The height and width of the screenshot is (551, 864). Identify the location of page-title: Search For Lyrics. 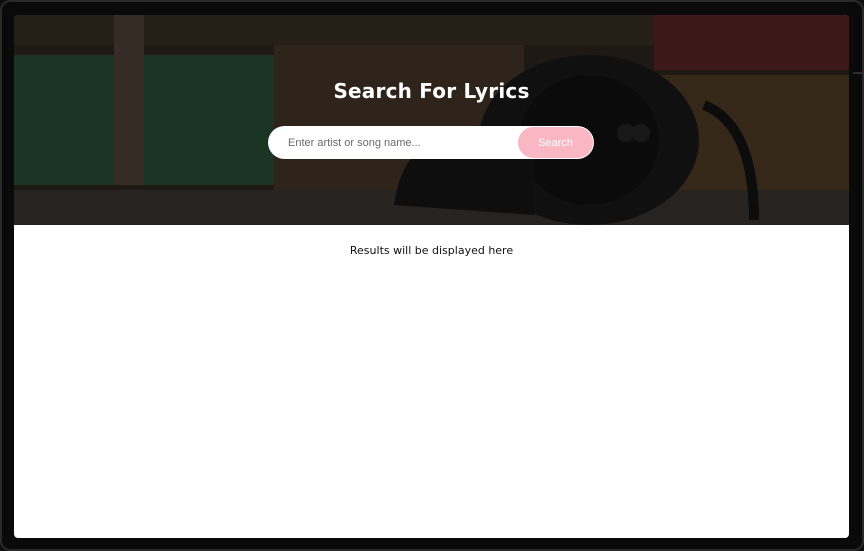
(431, 91).